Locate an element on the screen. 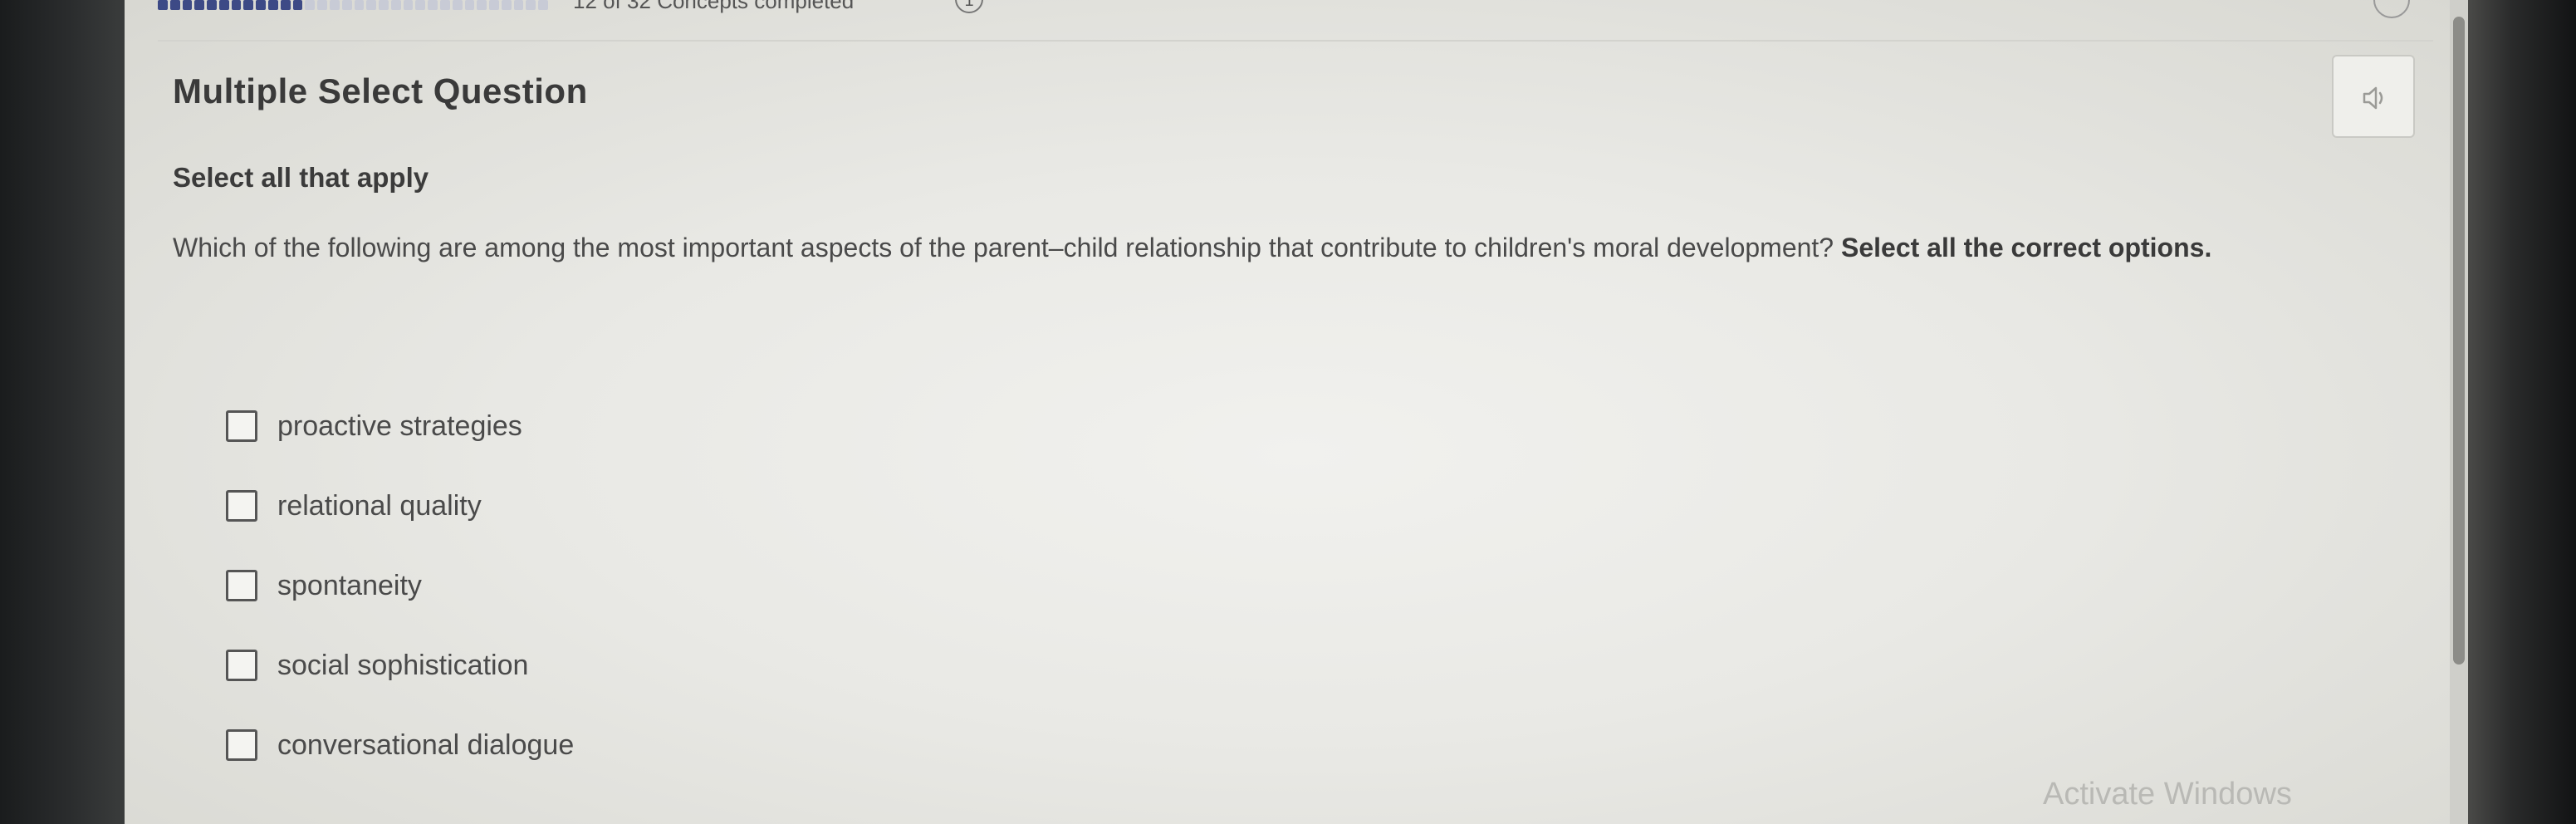  option-relational-quality: relational quality is located at coordinates (400, 506).